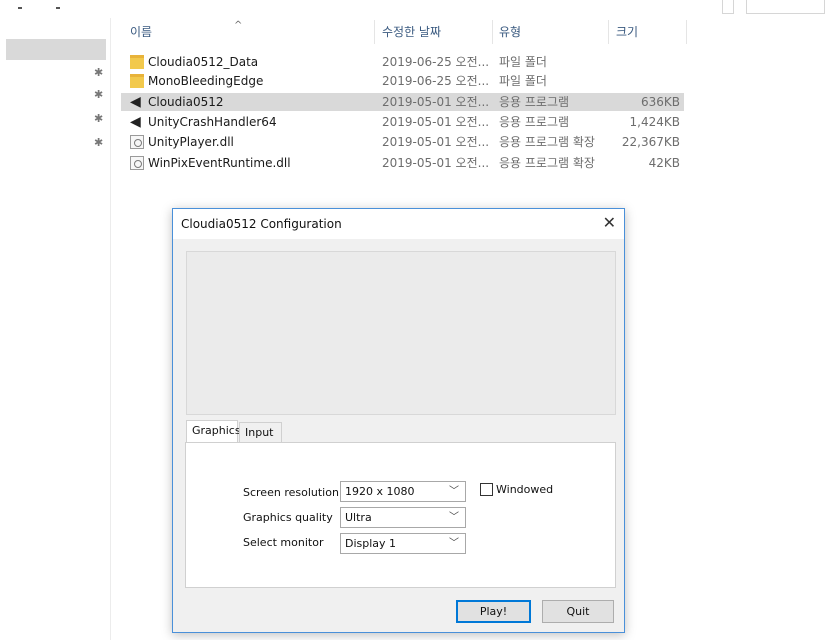  Describe the element at coordinates (664, 163) in the screenshot. I see `file-size: 42KB` at that location.